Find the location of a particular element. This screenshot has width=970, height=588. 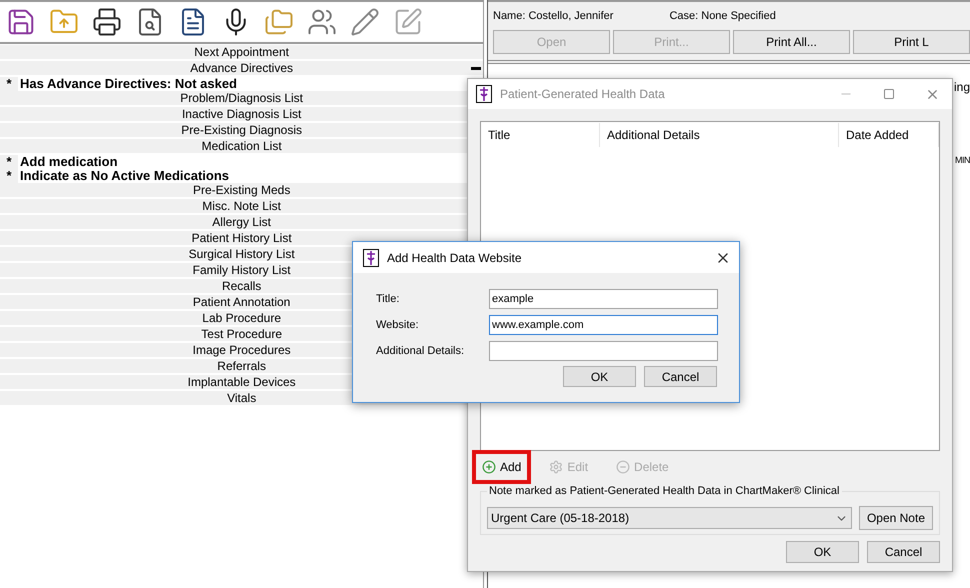

case-label: Case: None Specified is located at coordinates (722, 16).